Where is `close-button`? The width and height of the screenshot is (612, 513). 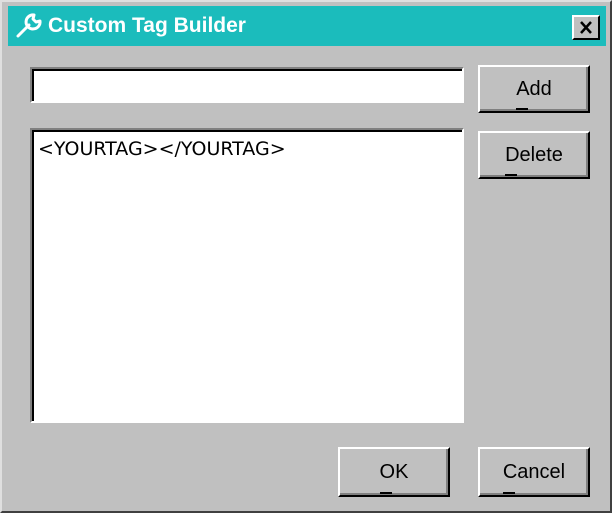
close-button is located at coordinates (586, 27).